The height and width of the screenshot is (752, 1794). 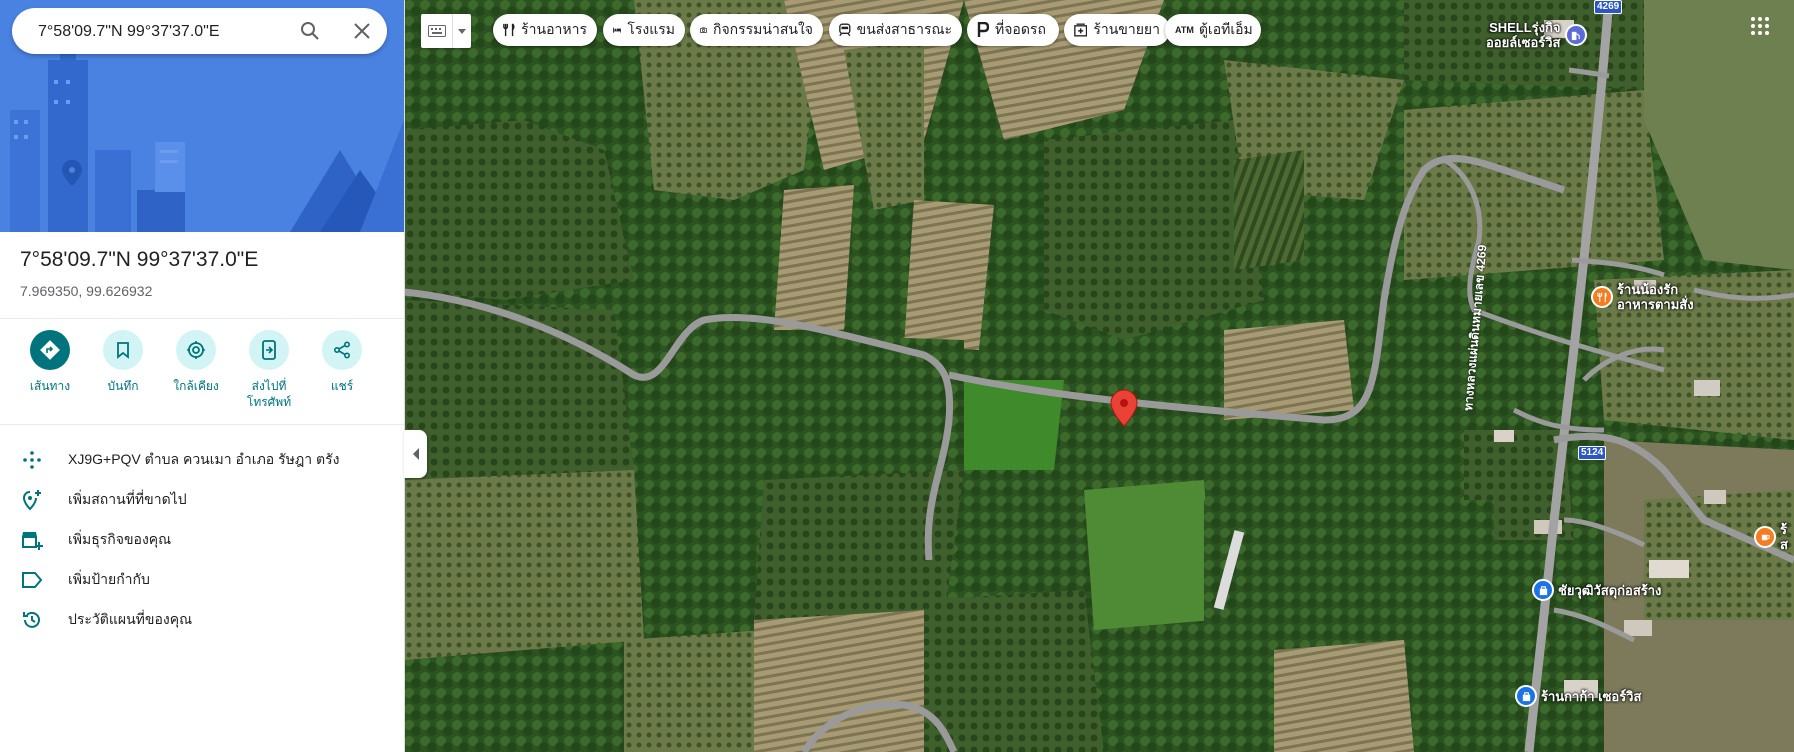 What do you see at coordinates (32, 580) in the screenshot?
I see `label-icon` at bounding box center [32, 580].